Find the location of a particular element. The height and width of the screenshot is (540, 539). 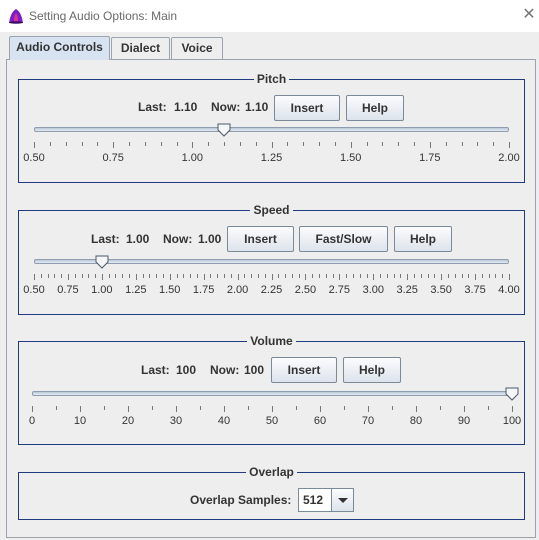

speed-tick-label: 3.75 is located at coordinates (475, 290).